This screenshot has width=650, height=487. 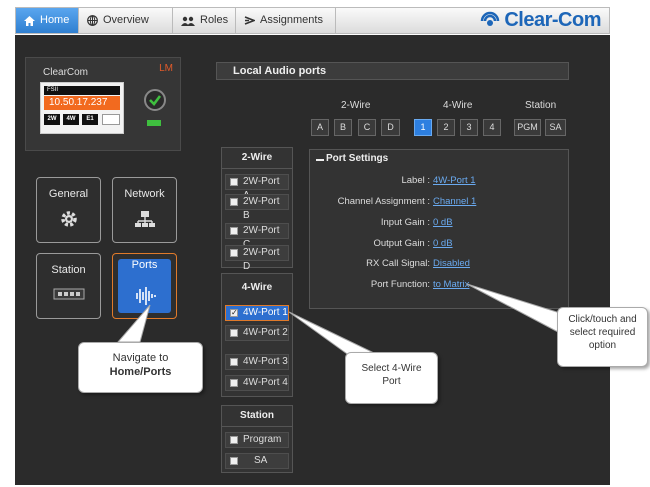 I want to click on tab-home: Home, so click(x=47, y=20).